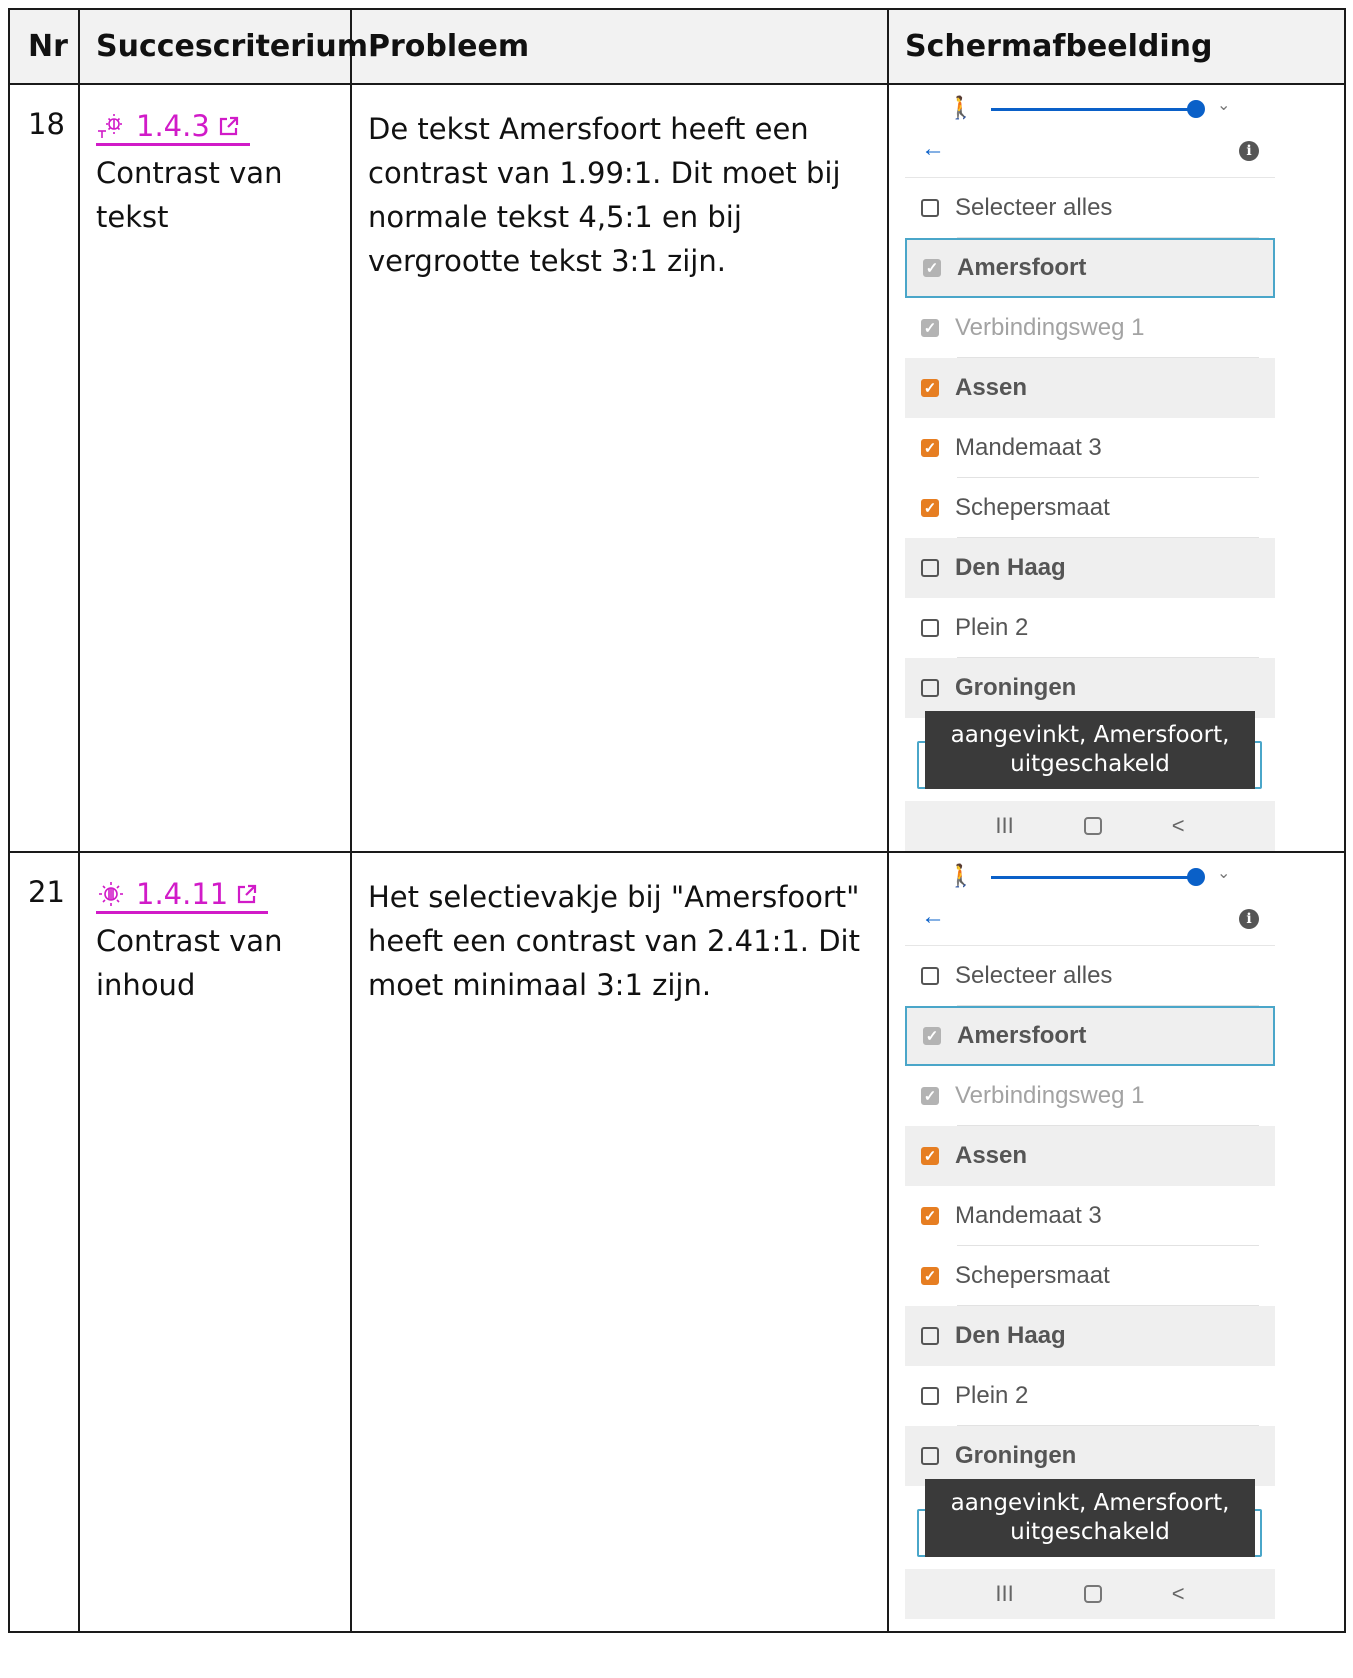 This screenshot has height=1678, width=1353. What do you see at coordinates (189, 963) in the screenshot?
I see `criterion-name: Contrast van inhoud` at bounding box center [189, 963].